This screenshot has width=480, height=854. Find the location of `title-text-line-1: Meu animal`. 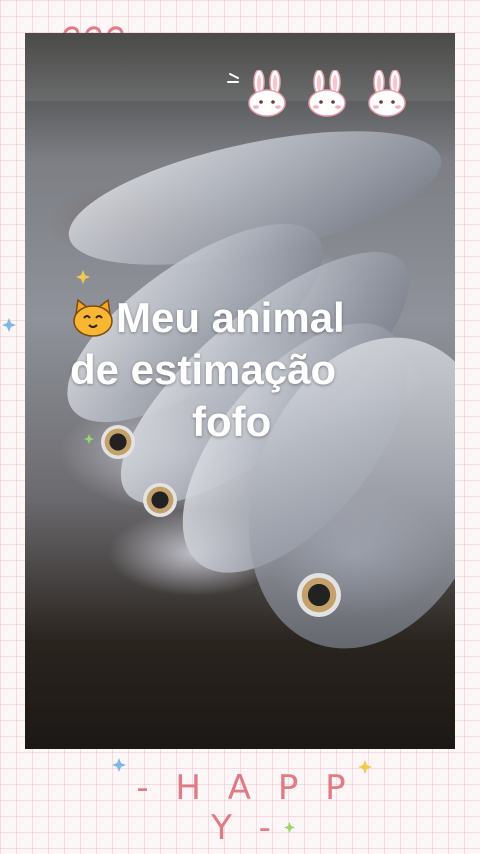

title-text-line-1: Meu animal is located at coordinates (230, 317).